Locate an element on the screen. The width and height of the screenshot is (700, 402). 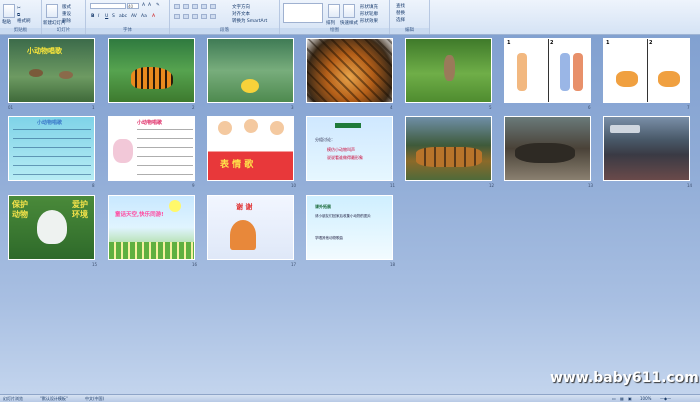
slide-thumbnail-11: 分组讨论： 模仿小动物叫声 说说看谁做得最形象 is located at coordinates (349, 148).